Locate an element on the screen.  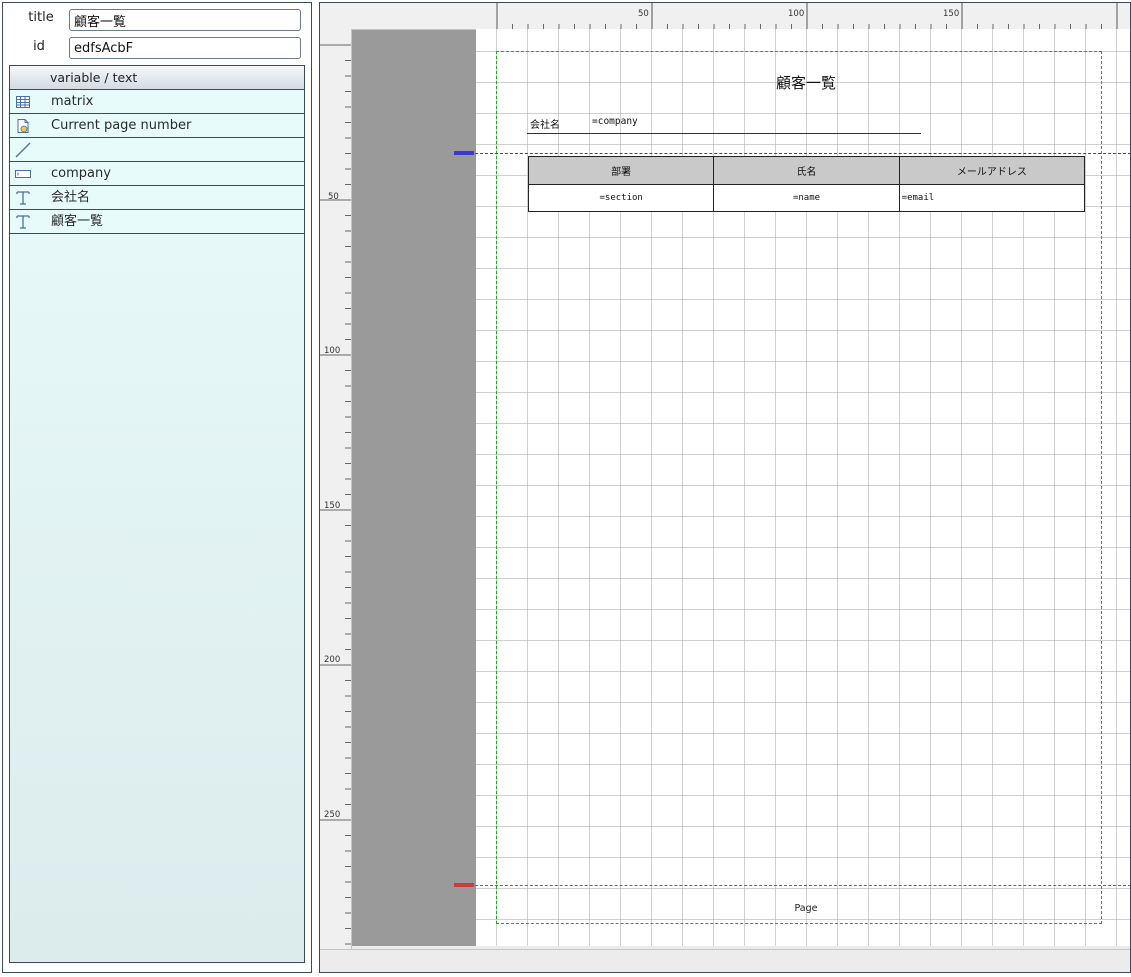
matrix-header-cell: メールアドレス is located at coordinates (992, 170).